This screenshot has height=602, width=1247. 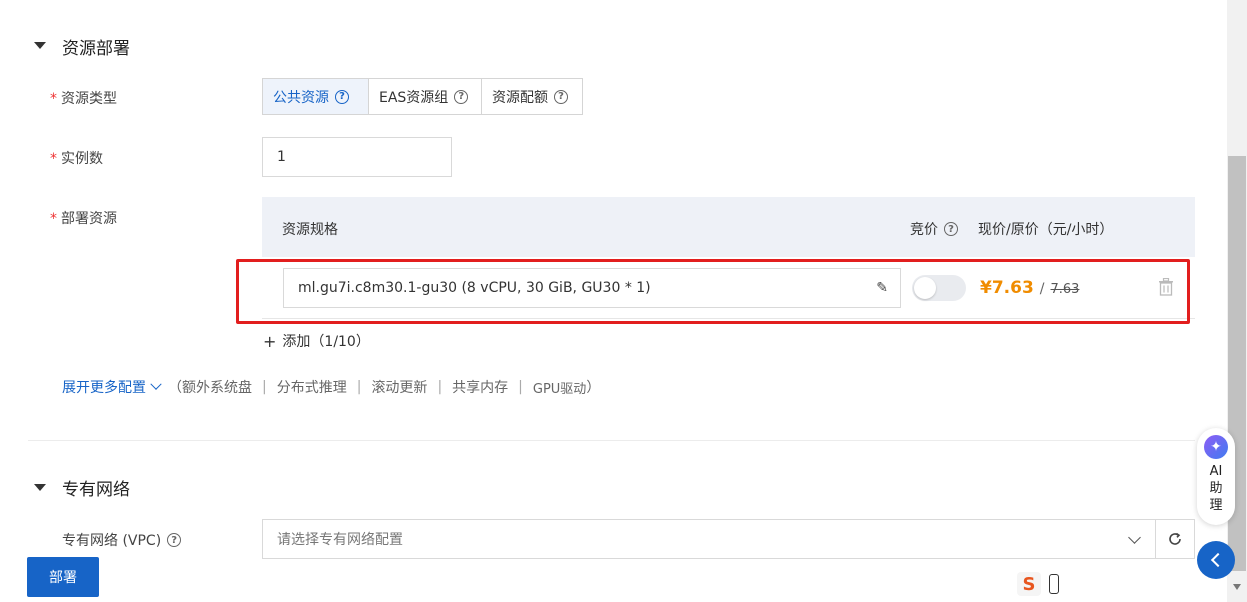 I want to click on ai-assistant-label: AI 助 理, so click(x=1216, y=488).